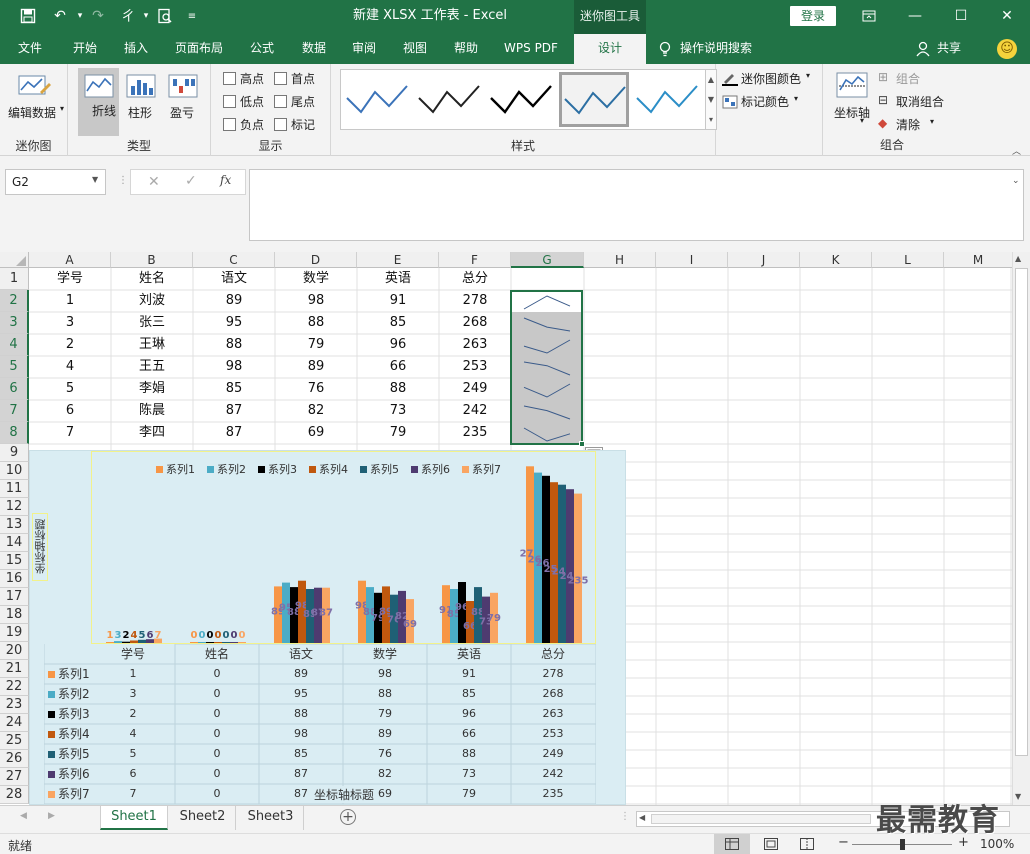 This screenshot has width=1030, height=854. What do you see at coordinates (636, 205) in the screenshot?
I see `formula-input` at bounding box center [636, 205].